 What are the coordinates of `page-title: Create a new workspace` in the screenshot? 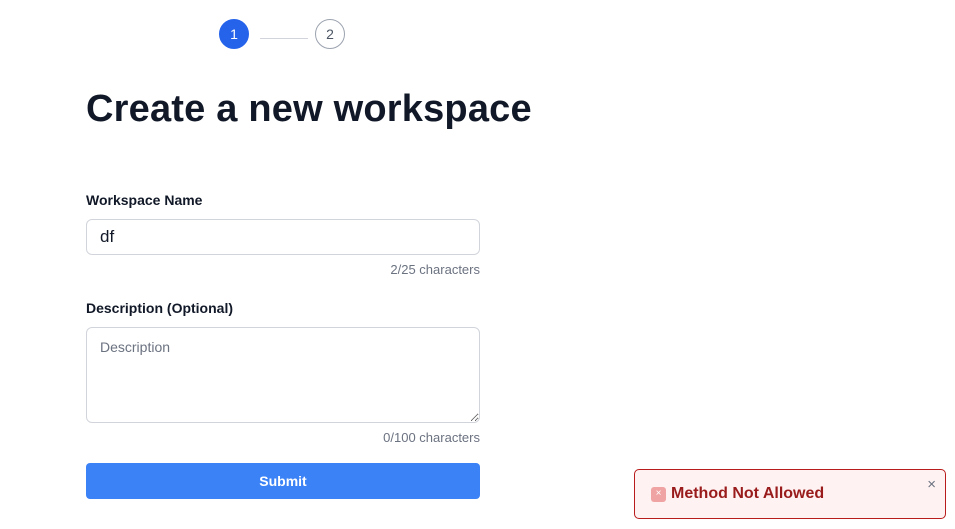 It's located at (309, 109).